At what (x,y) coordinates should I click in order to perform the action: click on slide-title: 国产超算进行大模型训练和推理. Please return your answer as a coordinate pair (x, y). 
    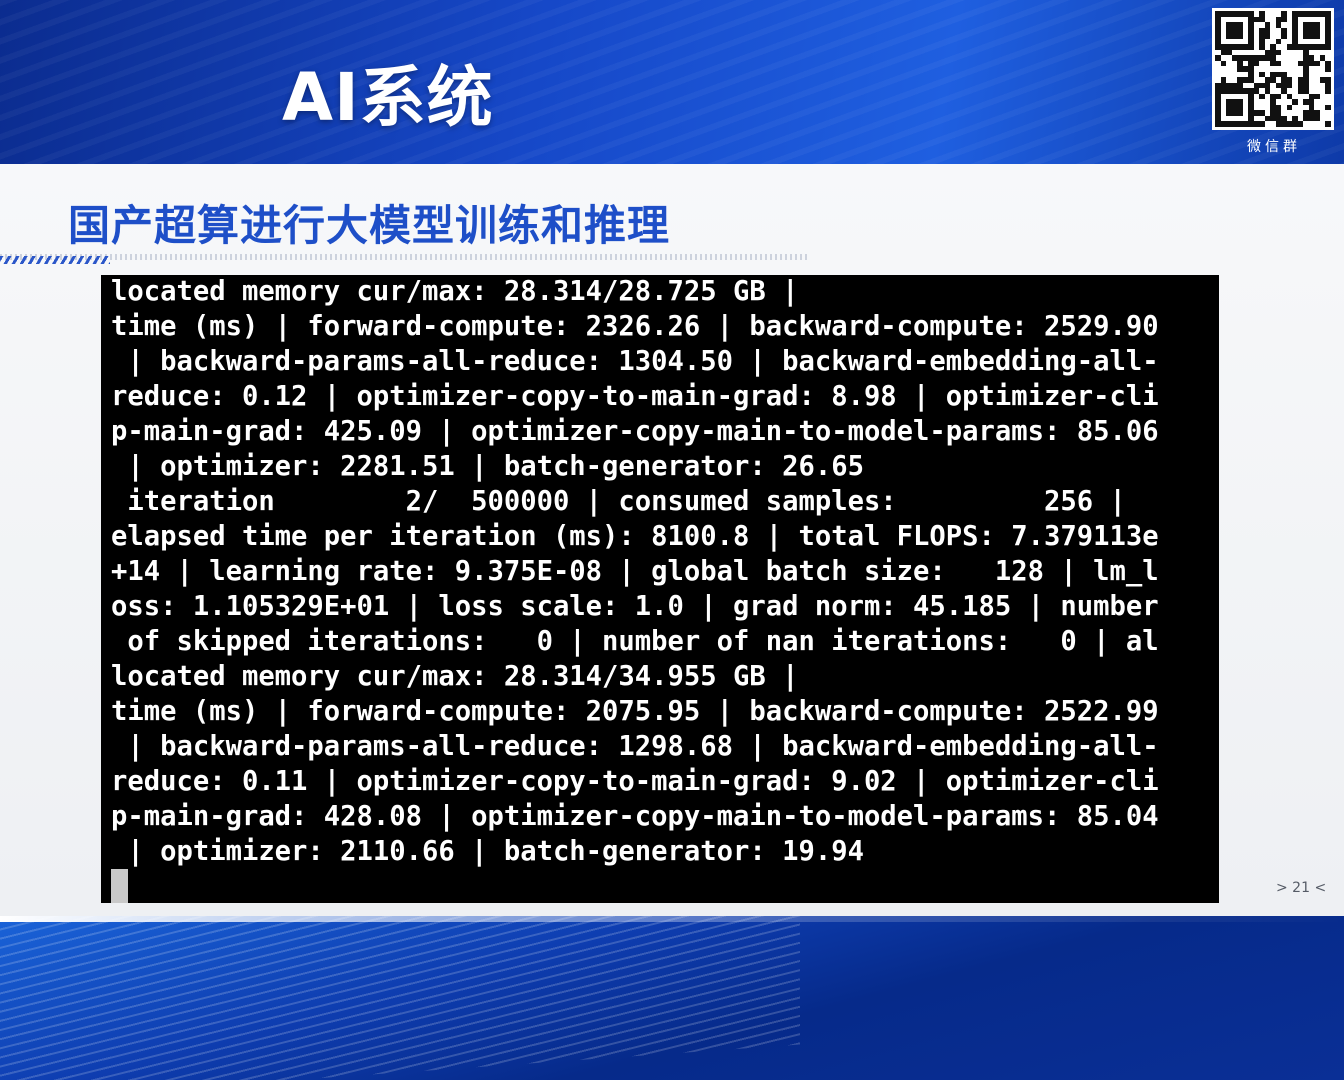
    Looking at the image, I should click on (369, 225).